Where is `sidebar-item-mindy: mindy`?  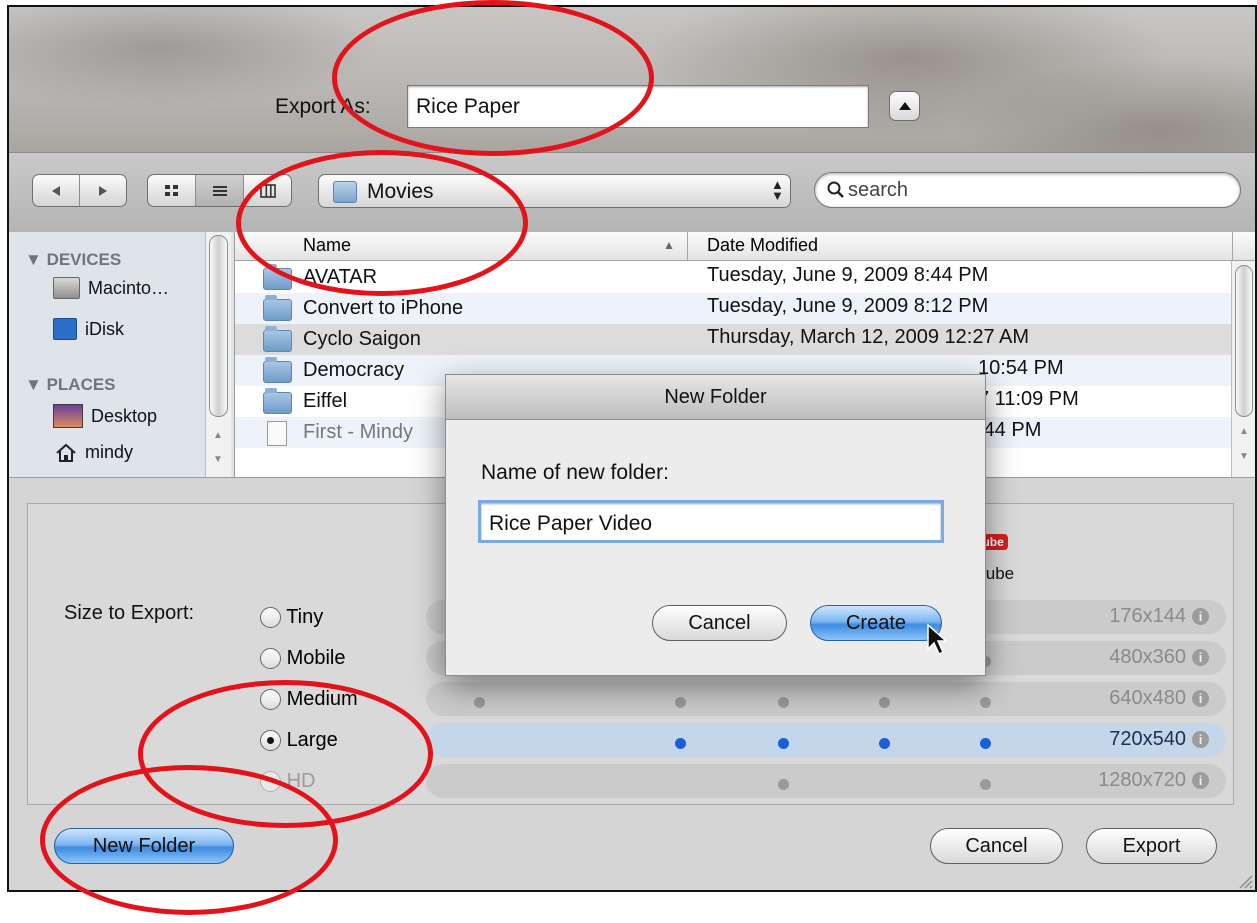
sidebar-item-mindy: mindy is located at coordinates (94, 452).